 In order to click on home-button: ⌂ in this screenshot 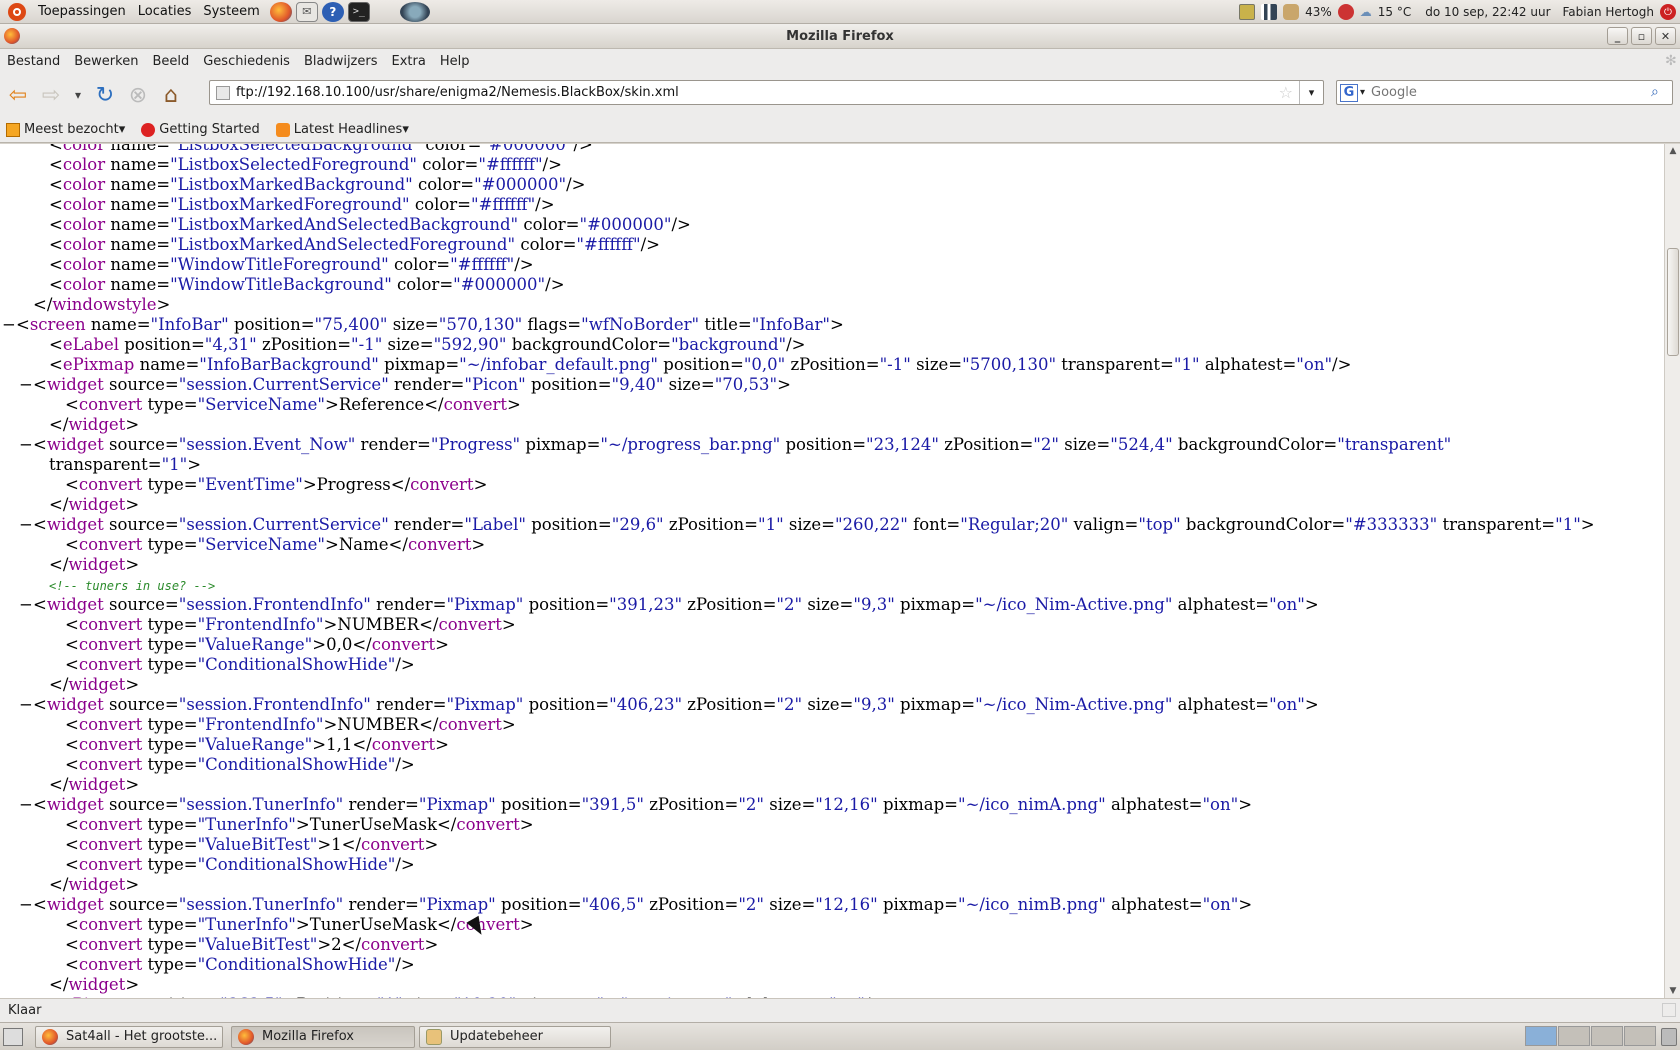, I will do `click(171, 95)`.